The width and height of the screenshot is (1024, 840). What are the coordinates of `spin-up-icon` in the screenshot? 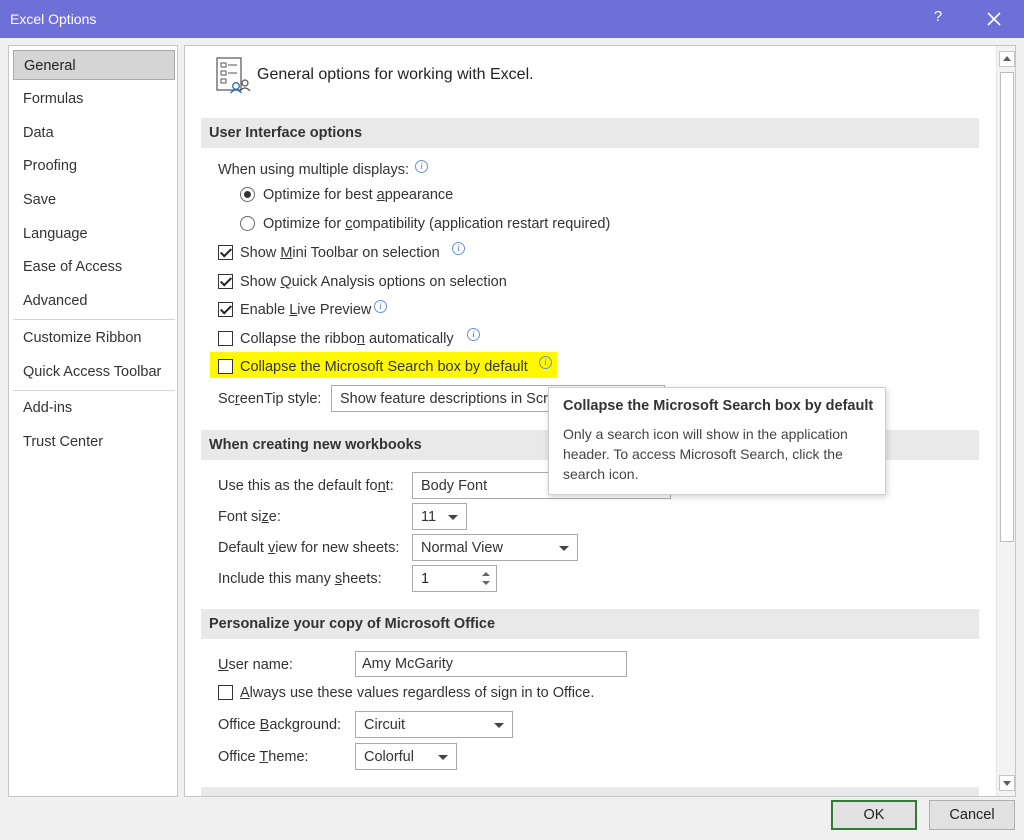 It's located at (486, 574).